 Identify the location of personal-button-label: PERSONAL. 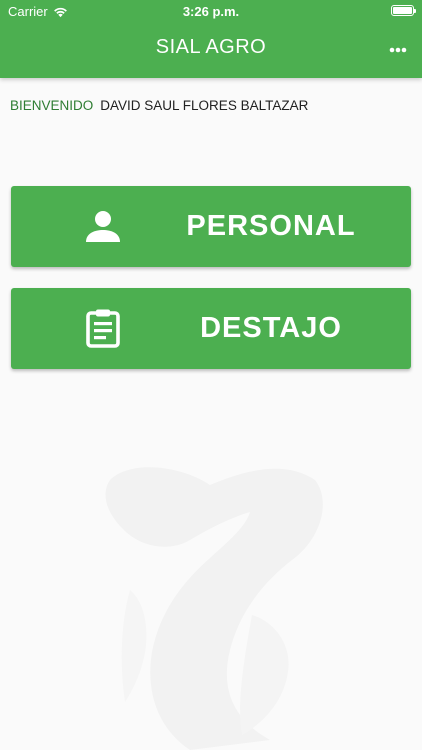
(271, 226).